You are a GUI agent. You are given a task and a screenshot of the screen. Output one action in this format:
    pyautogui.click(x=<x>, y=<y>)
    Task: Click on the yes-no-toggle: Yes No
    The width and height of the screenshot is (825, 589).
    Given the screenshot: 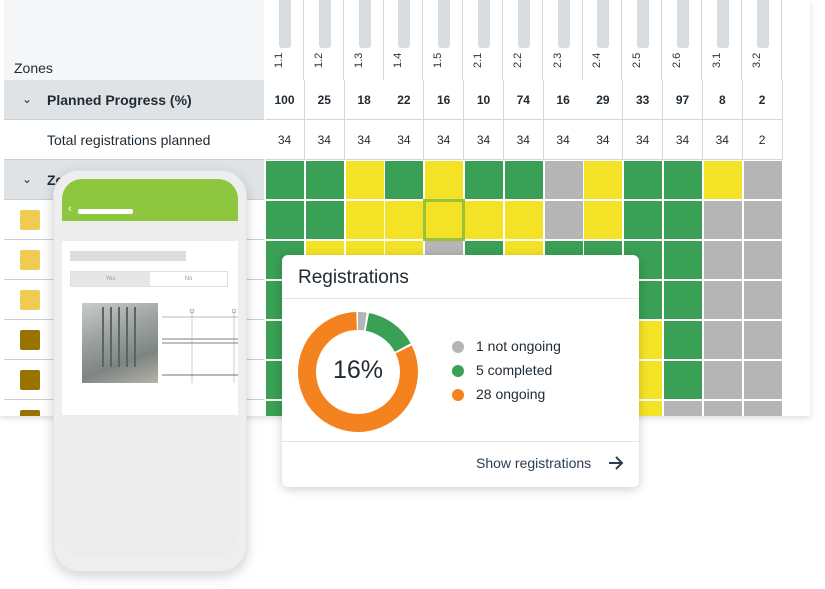 What is the action you would take?
    pyautogui.click(x=149, y=279)
    